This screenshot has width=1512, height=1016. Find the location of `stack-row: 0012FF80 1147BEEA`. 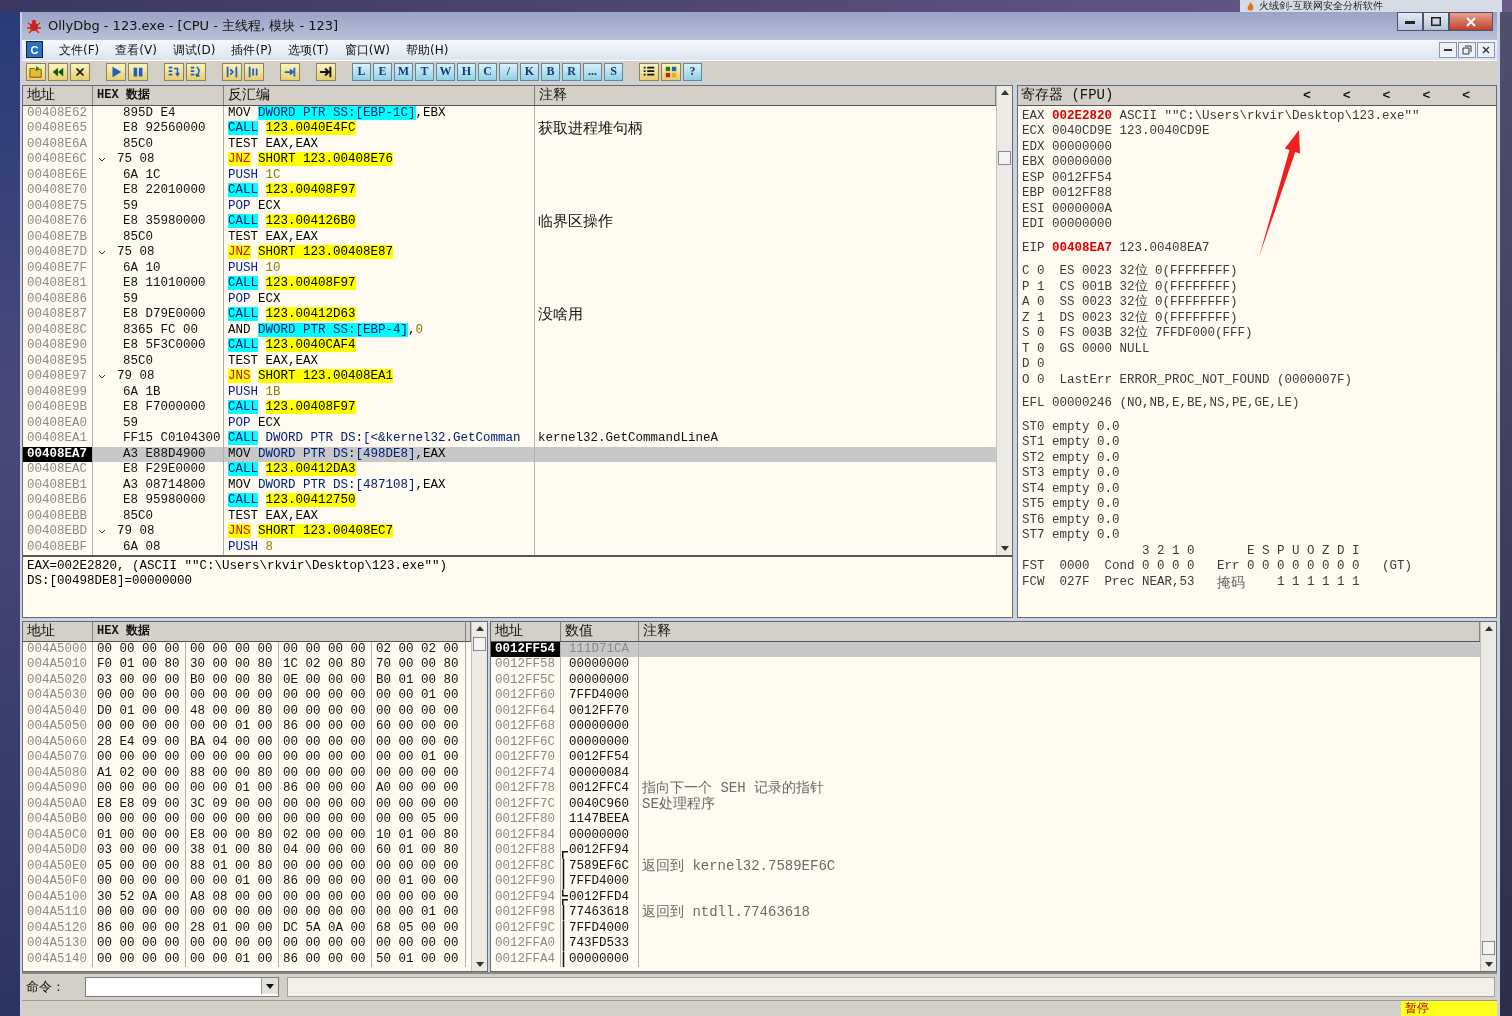

stack-row: 0012FF80 1147BEEA is located at coordinates (985, 820).